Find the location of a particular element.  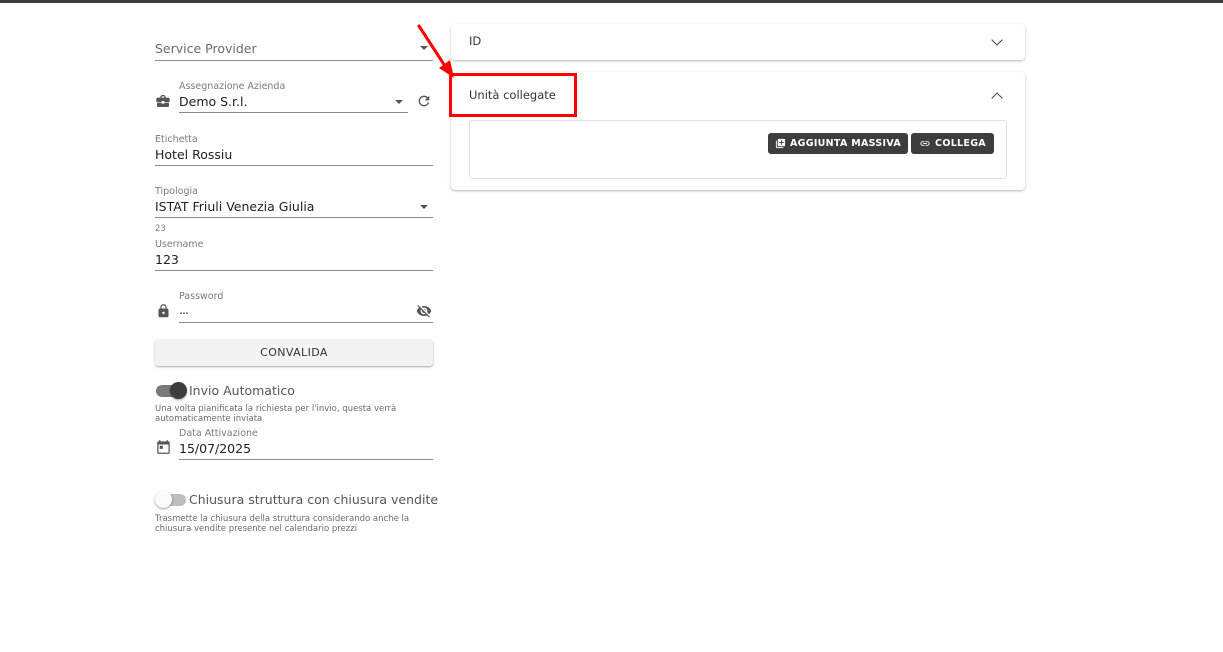

collega-button: COLLEGA is located at coordinates (952, 143).